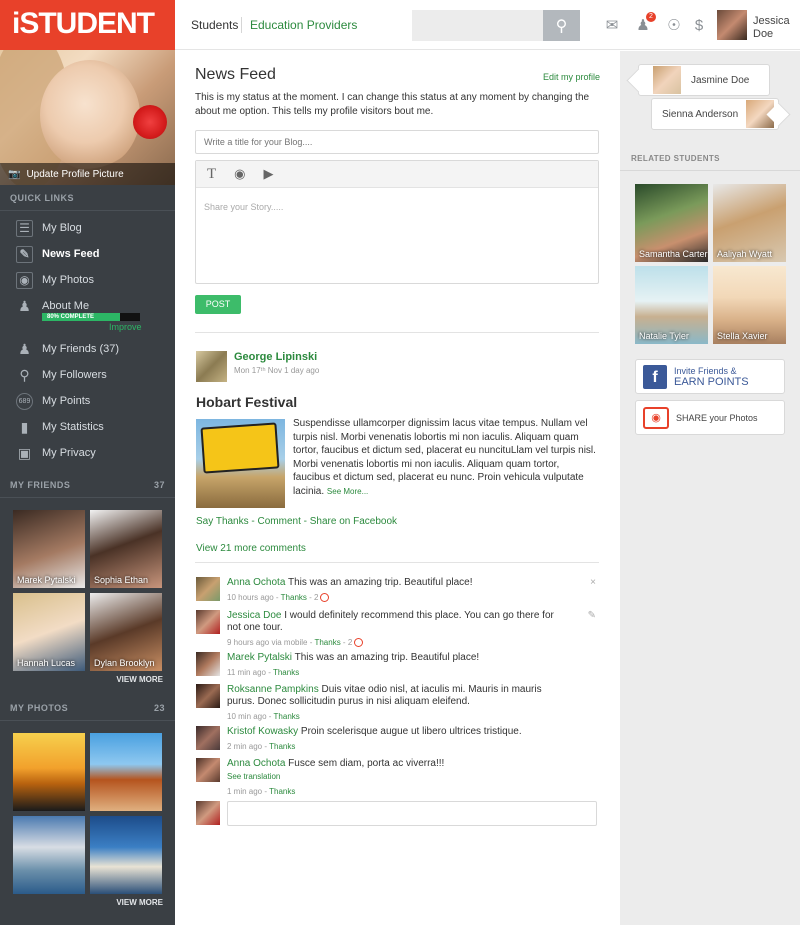  Describe the element at coordinates (235, 74) in the screenshot. I see `page-title: News Feed` at that location.